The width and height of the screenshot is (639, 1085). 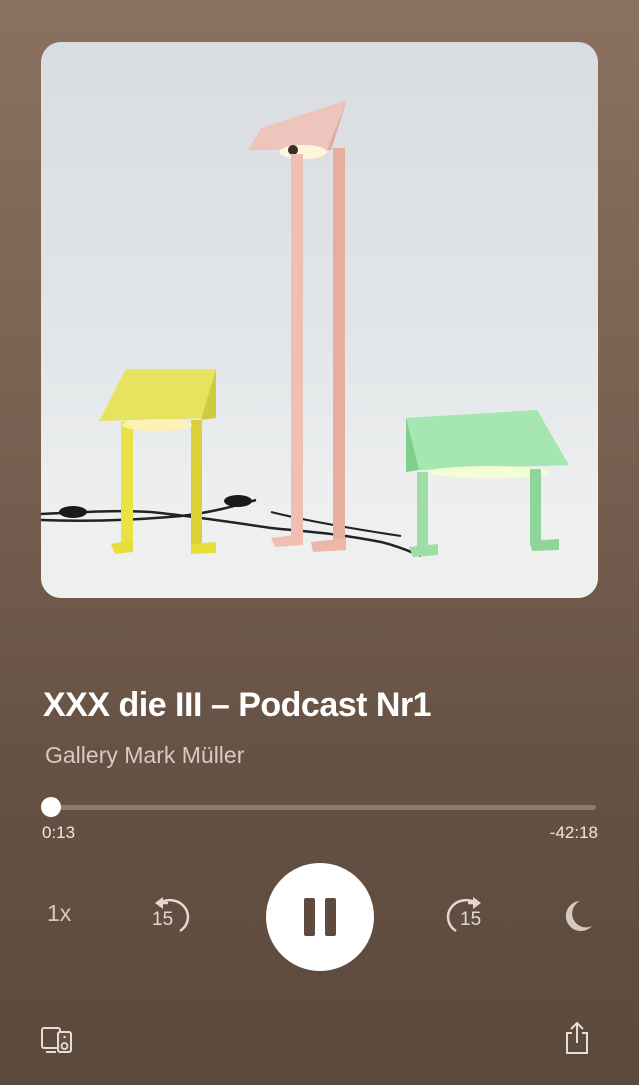 I want to click on sleep-timer-button, so click(x=577, y=916).